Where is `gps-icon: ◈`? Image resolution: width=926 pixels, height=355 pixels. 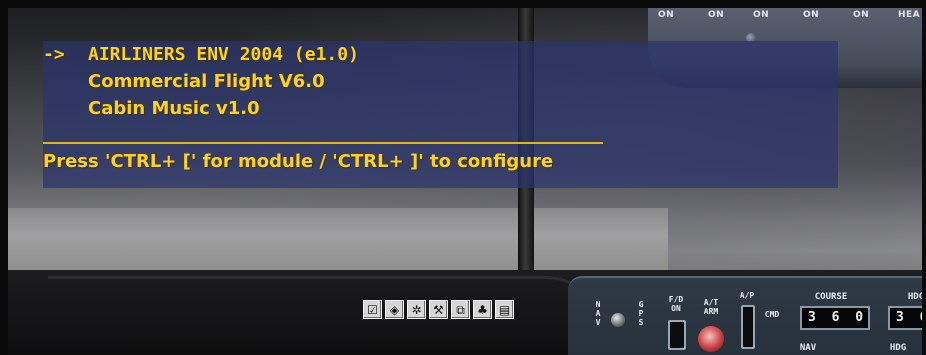 gps-icon: ◈ is located at coordinates (394, 309).